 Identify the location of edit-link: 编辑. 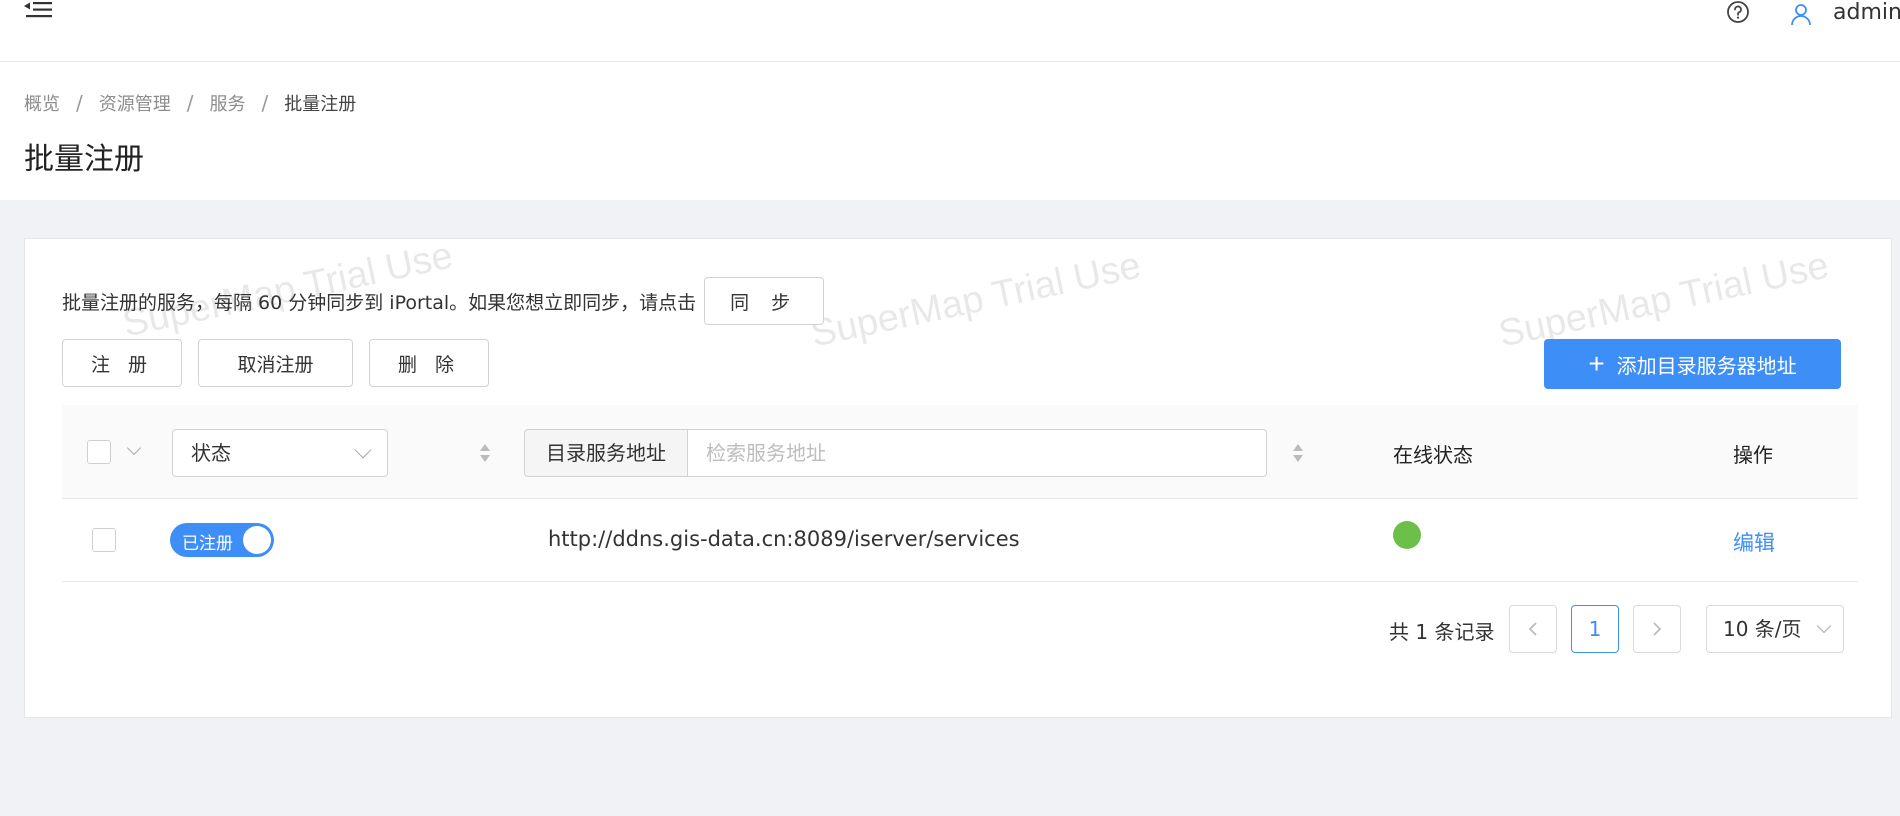
(1754, 542).